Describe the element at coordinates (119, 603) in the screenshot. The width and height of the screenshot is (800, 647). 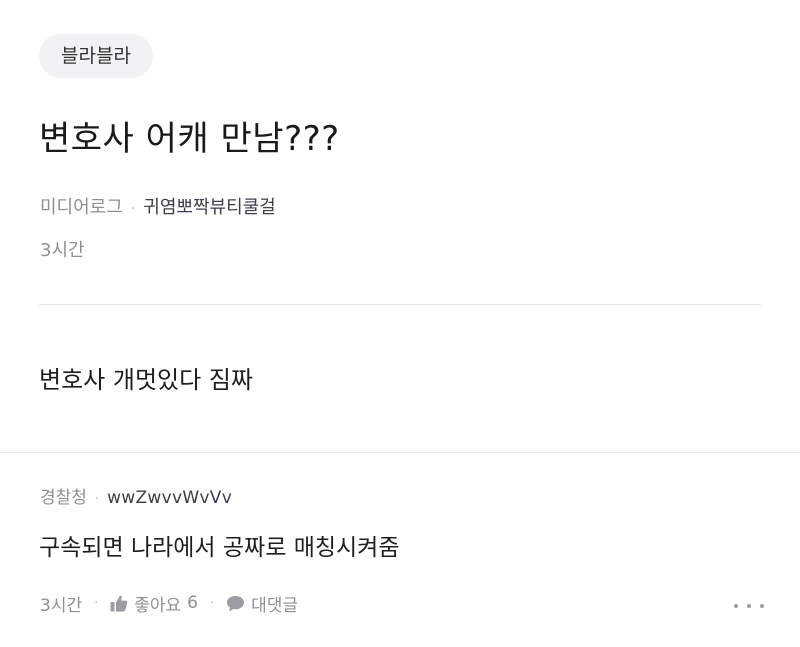
I see `thumbs-up-icon` at that location.